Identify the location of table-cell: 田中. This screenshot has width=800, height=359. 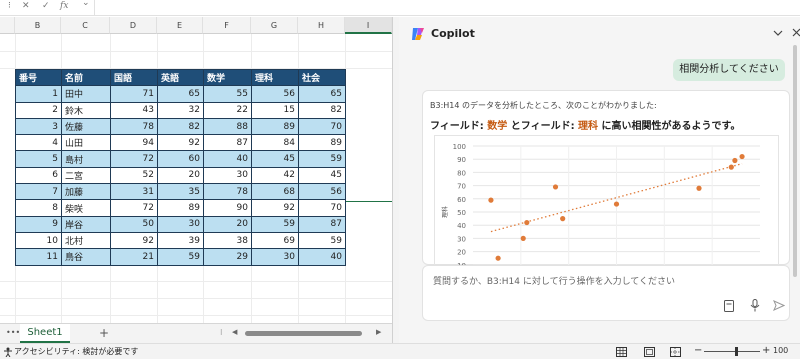
(86, 94).